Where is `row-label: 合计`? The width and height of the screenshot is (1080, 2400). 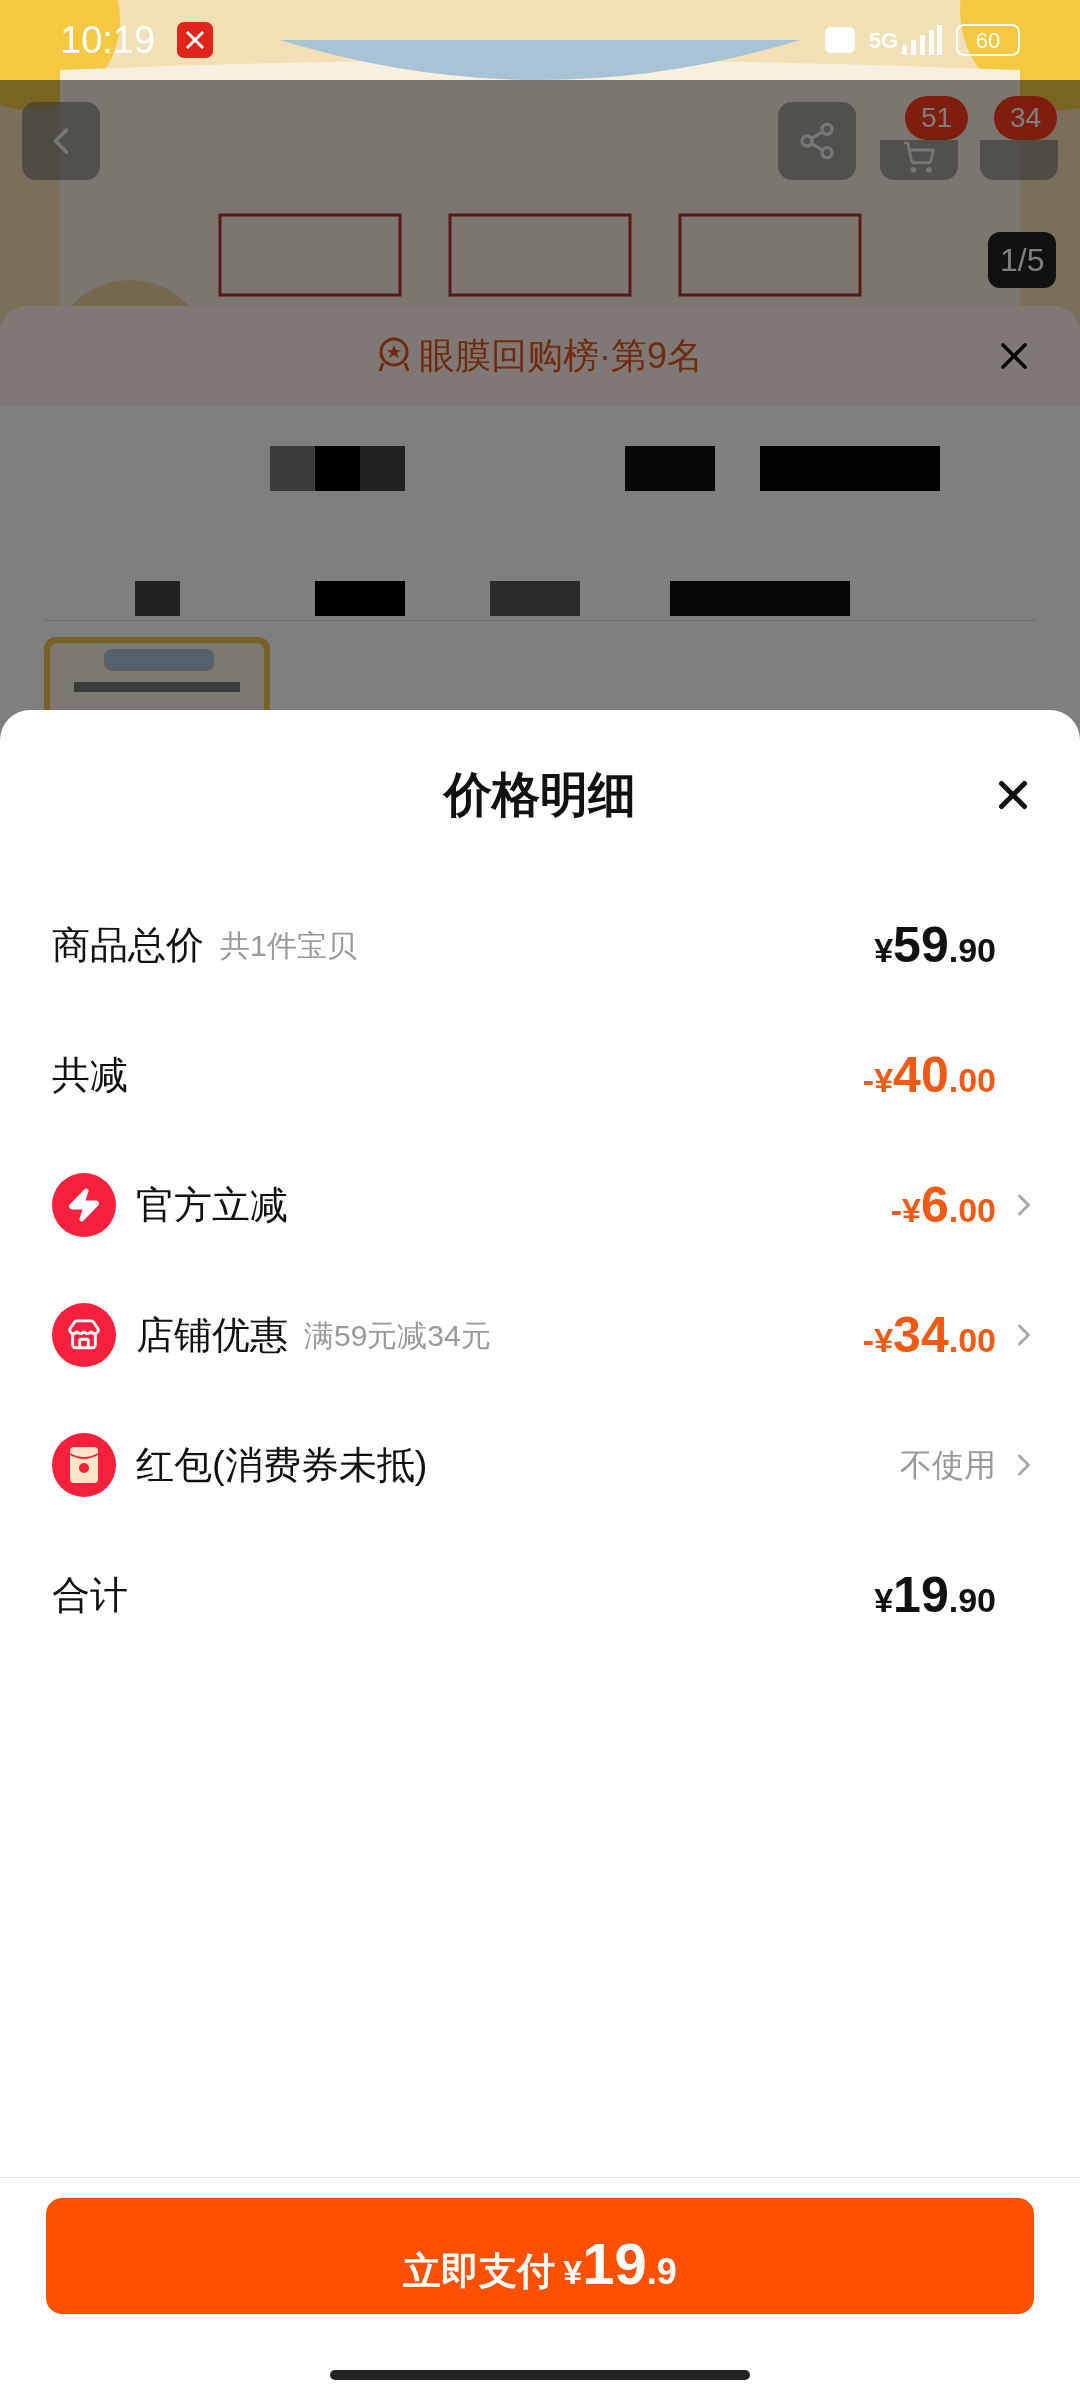
row-label: 合计 is located at coordinates (90, 1595).